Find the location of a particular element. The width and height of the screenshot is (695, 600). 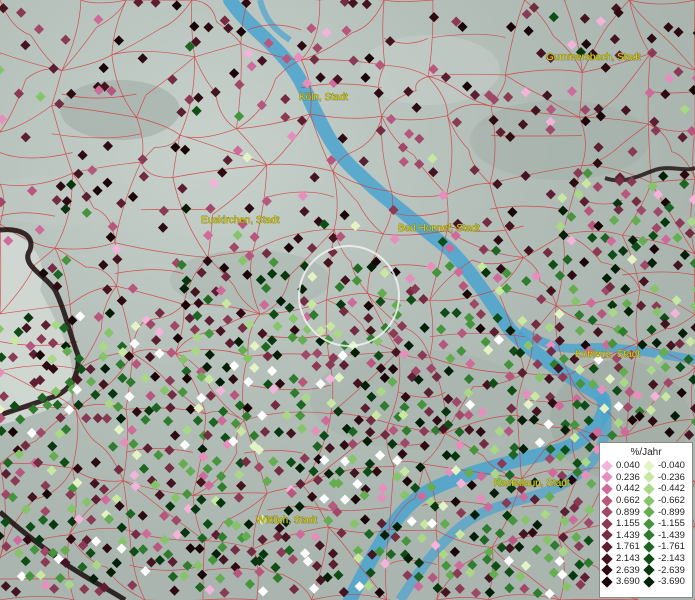

legend-value: 0.236 is located at coordinates (628, 477).